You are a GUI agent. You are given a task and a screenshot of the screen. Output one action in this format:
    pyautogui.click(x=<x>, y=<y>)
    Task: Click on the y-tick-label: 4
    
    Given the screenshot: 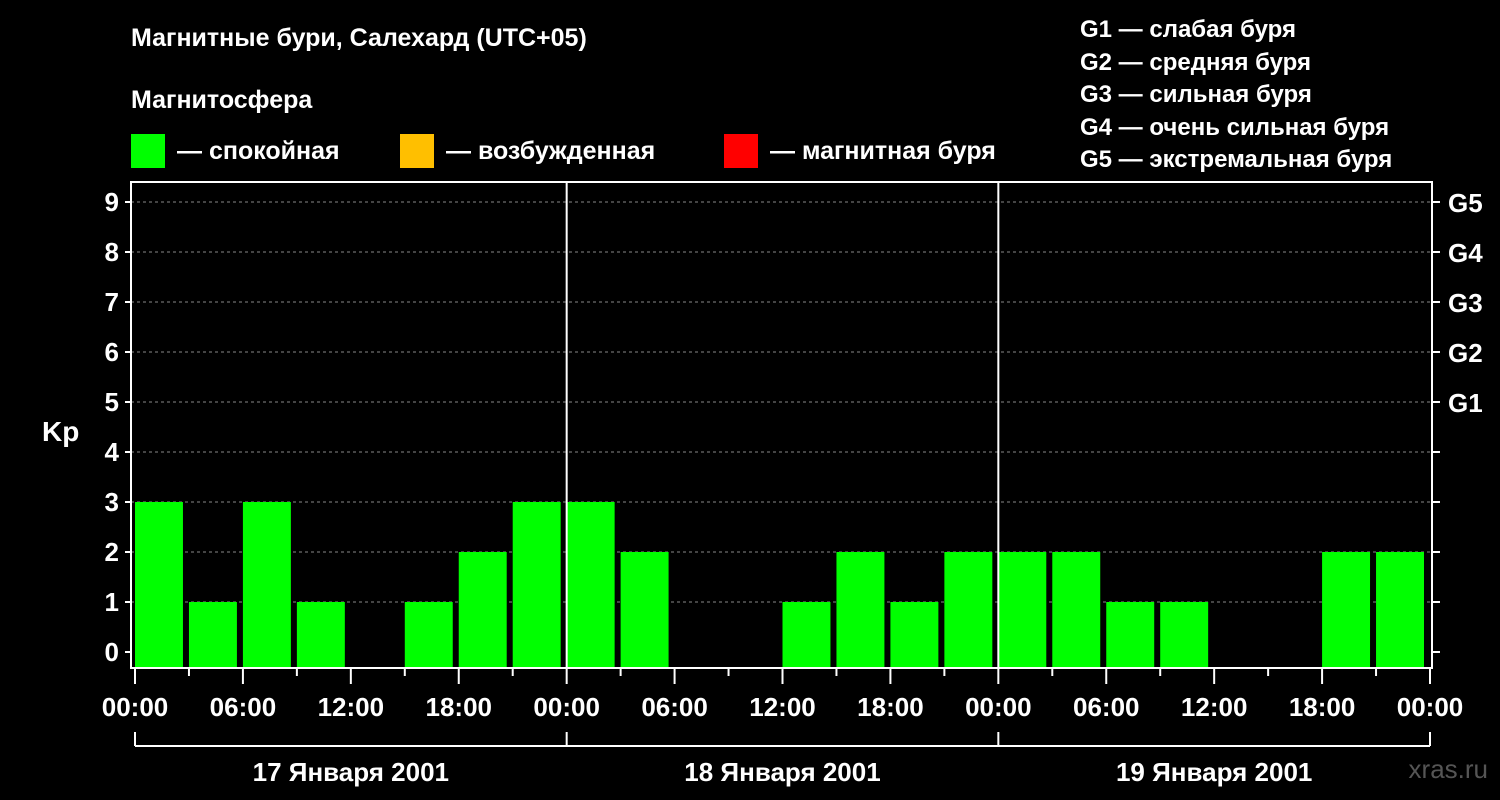 What is the action you would take?
    pyautogui.click(x=112, y=452)
    